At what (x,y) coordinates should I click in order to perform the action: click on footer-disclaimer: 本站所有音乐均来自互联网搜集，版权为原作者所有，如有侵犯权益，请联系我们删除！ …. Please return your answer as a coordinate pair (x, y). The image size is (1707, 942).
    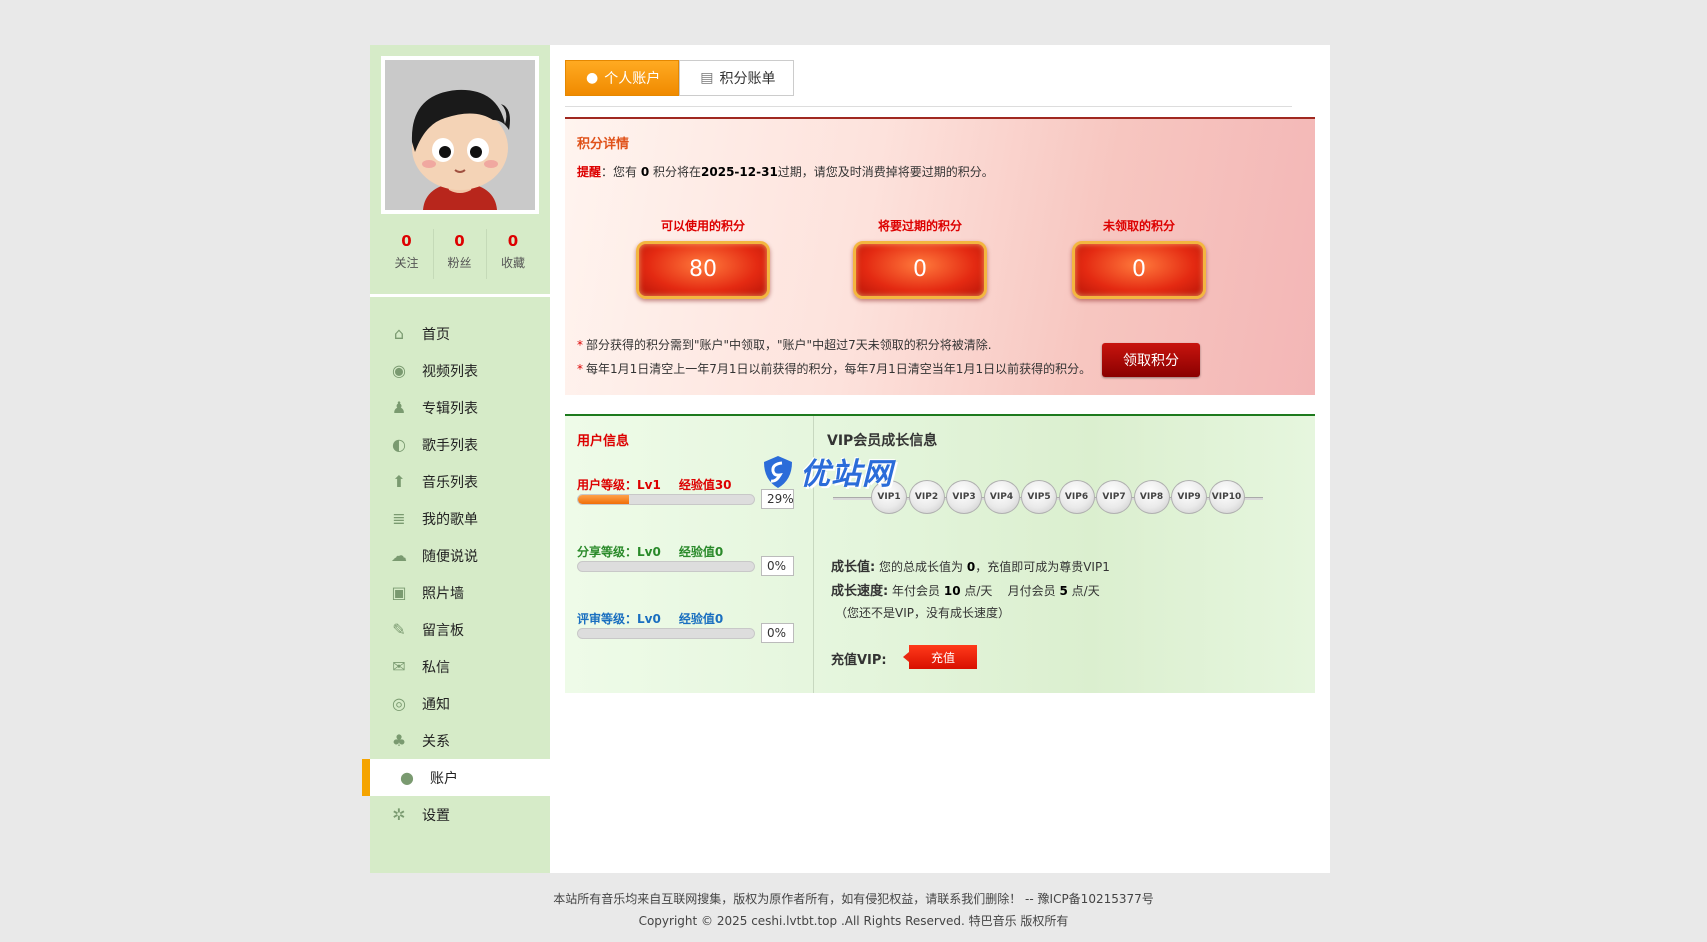
    Looking at the image, I should click on (853, 899).